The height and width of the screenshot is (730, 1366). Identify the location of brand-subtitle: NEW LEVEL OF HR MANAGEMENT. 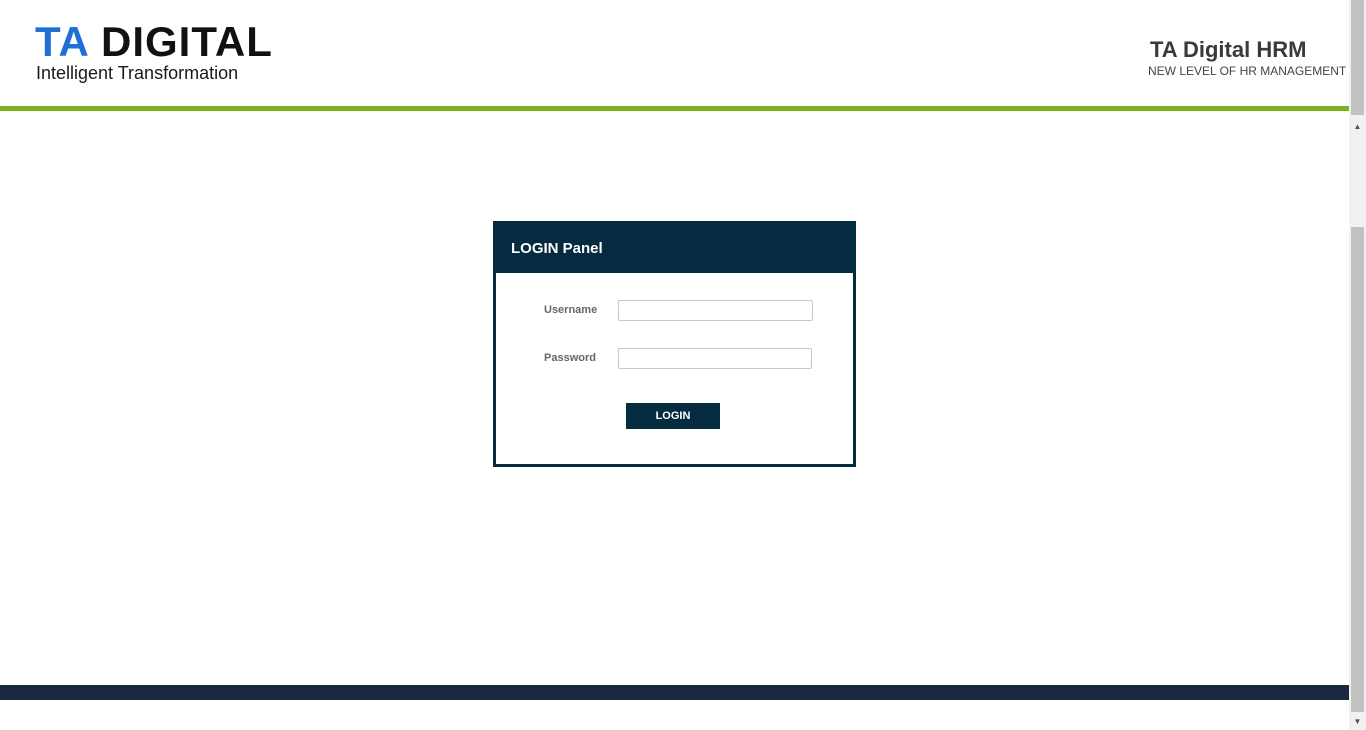
(1247, 71).